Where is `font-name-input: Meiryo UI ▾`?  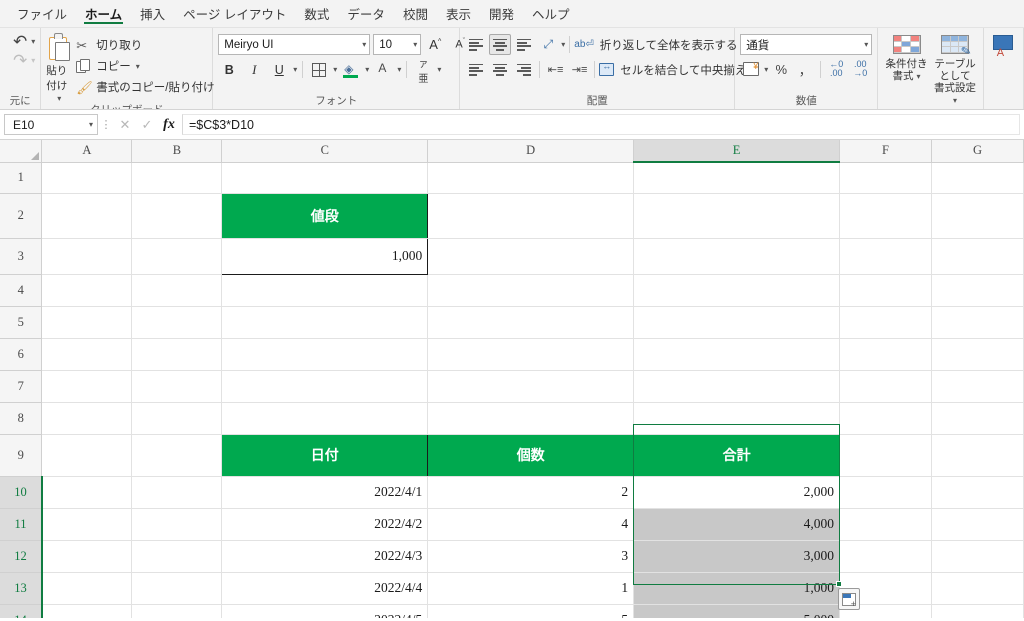 font-name-input: Meiryo UI ▾ is located at coordinates (294, 44).